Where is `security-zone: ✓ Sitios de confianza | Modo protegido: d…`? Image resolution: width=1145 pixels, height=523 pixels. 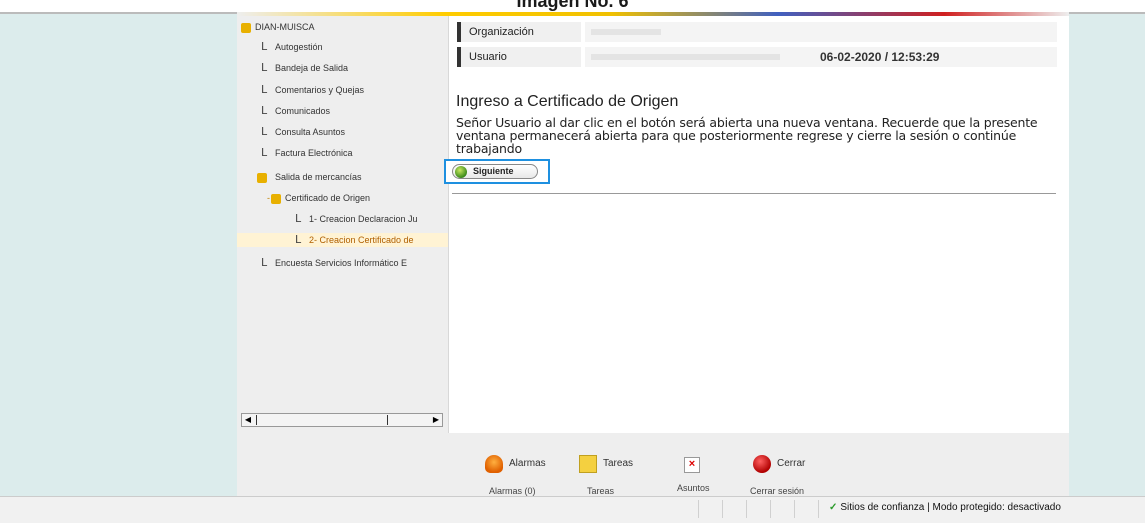 security-zone: ✓ Sitios de confianza | Modo protegido: d… is located at coordinates (945, 507).